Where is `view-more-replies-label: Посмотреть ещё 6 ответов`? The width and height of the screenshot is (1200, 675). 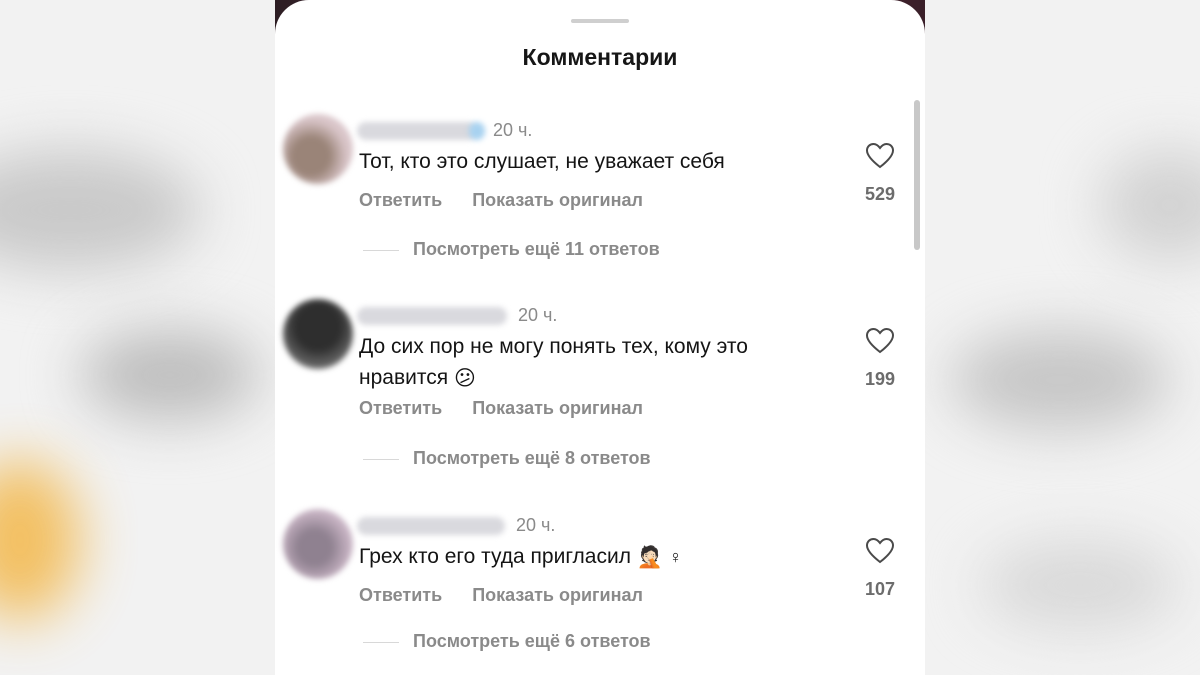 view-more-replies-label: Посмотреть ещё 6 ответов is located at coordinates (532, 641).